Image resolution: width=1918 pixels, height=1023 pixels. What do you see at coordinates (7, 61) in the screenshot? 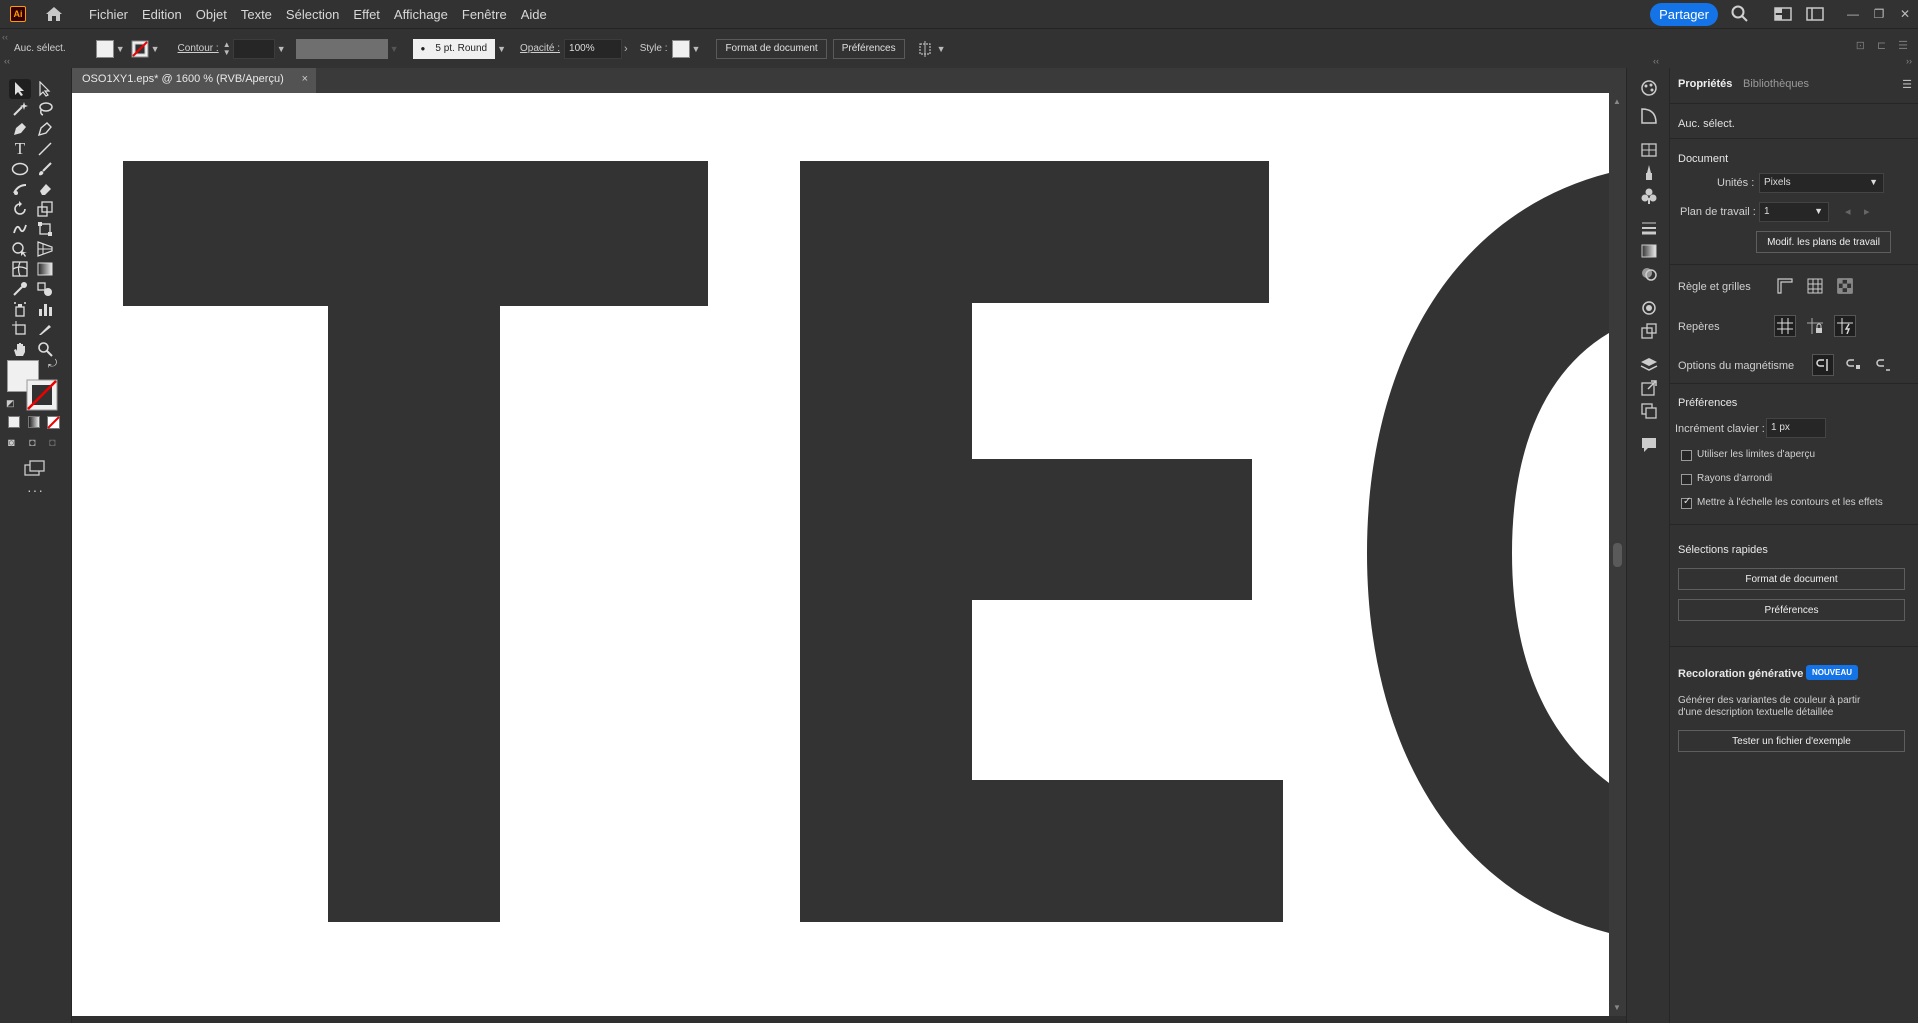
I see `toolbox-collapse-icon: ‹‹` at bounding box center [7, 61].